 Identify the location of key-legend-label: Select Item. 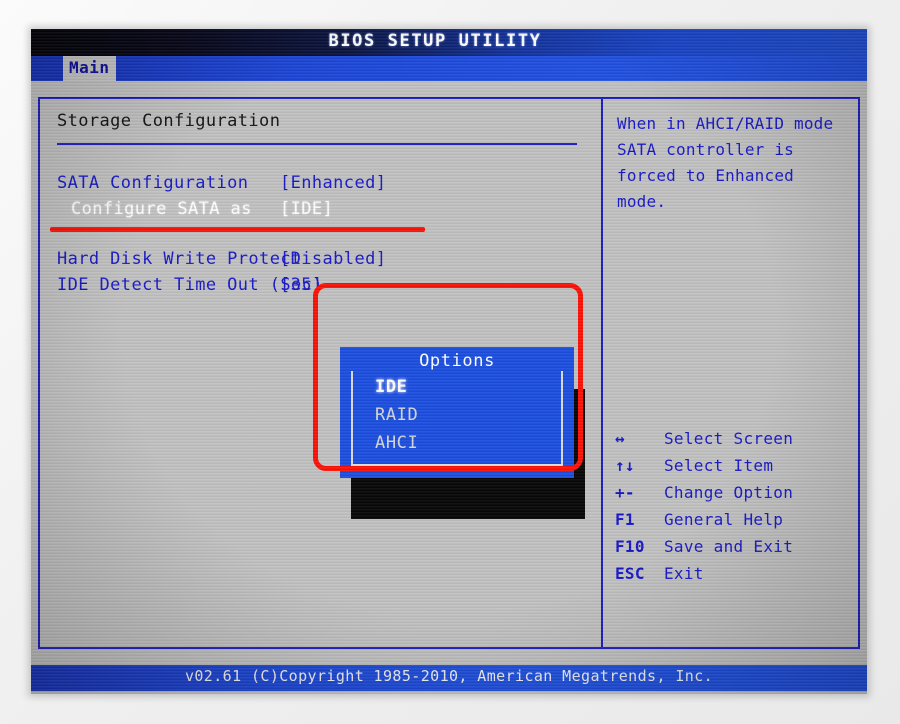
(719, 465).